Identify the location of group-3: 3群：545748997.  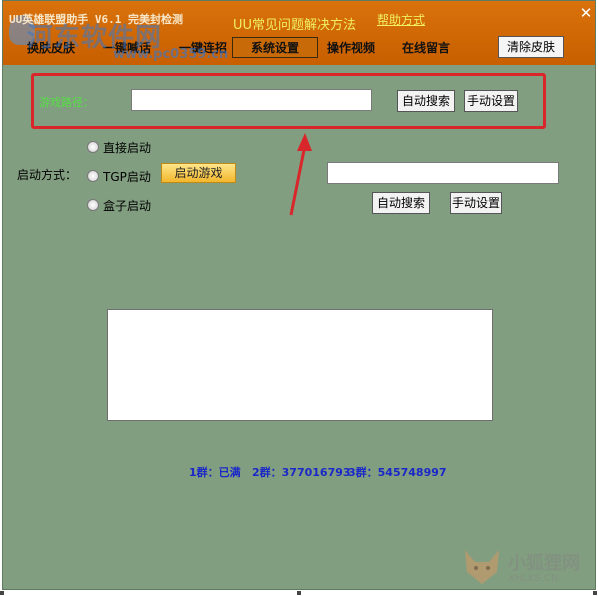
(397, 472).